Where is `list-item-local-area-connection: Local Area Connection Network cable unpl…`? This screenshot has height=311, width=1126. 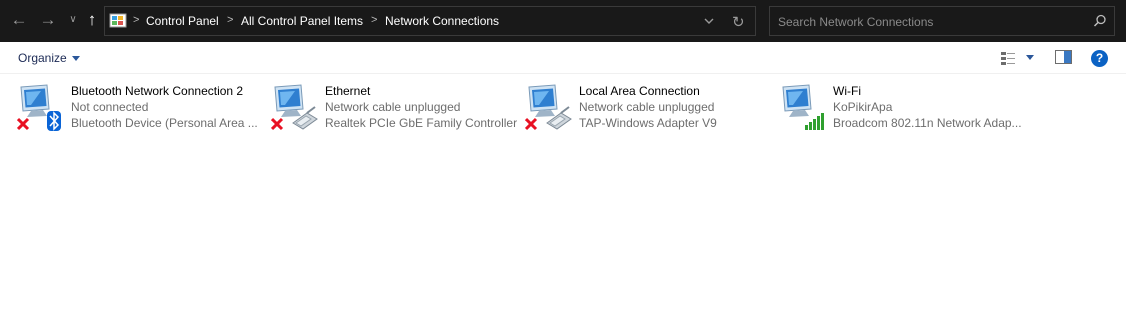
list-item-local-area-connection: Local Area Connection Network cable unpl… is located at coordinates (650, 107).